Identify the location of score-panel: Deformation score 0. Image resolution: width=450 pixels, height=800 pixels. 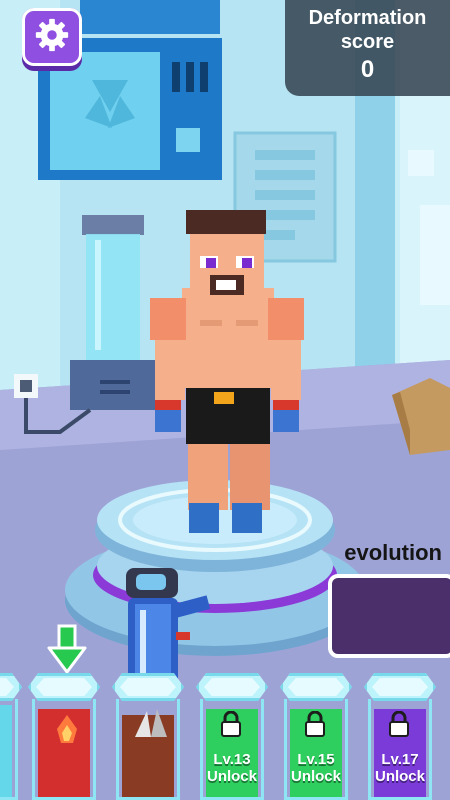
(367, 48).